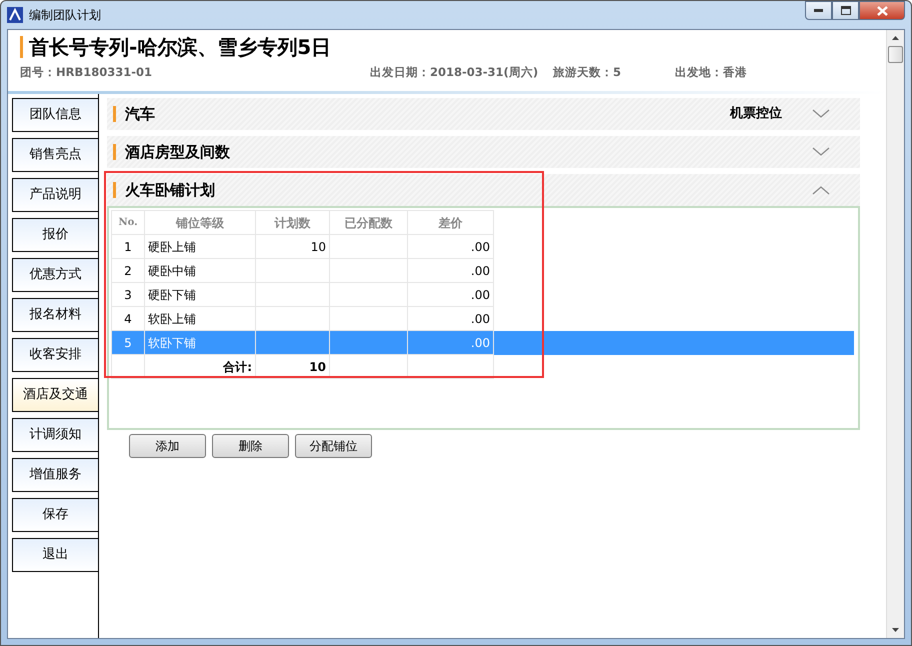  I want to click on total-value: 10, so click(317, 367).